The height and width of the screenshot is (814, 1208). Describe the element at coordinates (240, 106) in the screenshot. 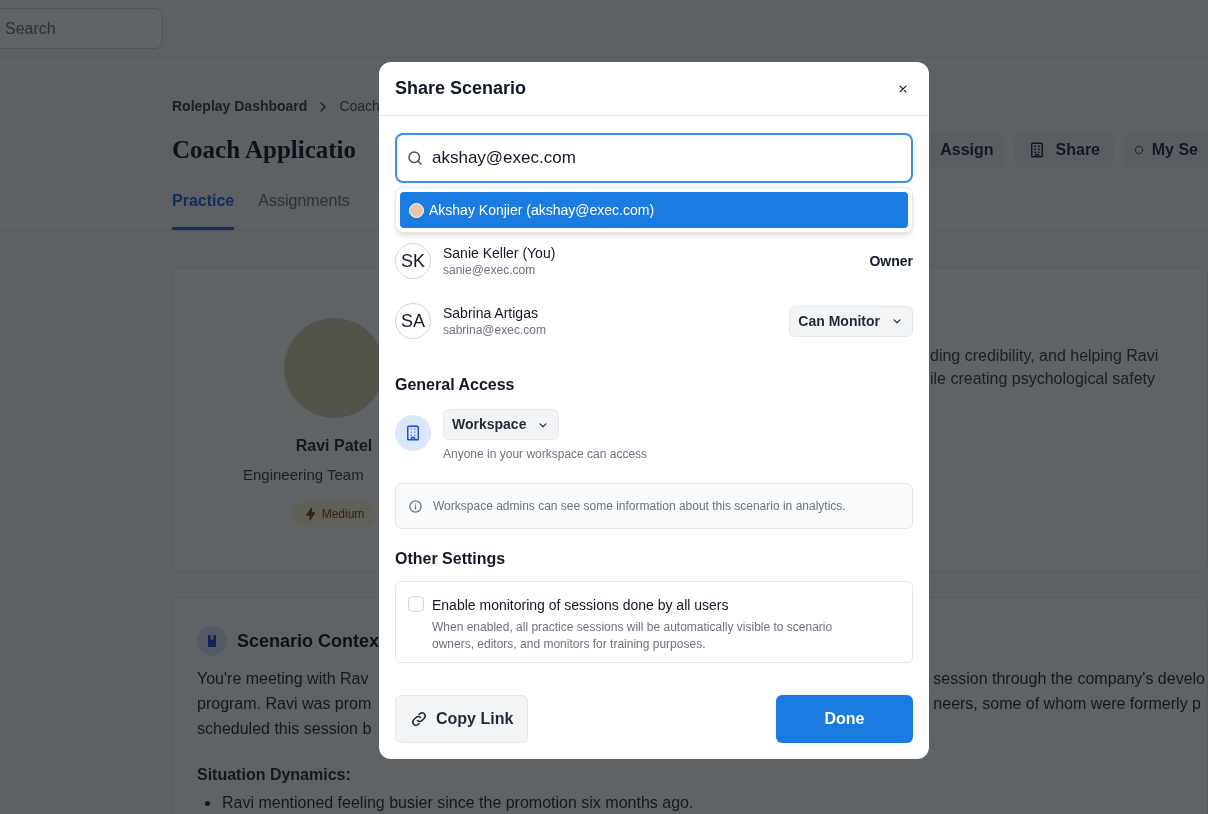

I see `breadcrumb-link: Roleplay Dashboard` at that location.